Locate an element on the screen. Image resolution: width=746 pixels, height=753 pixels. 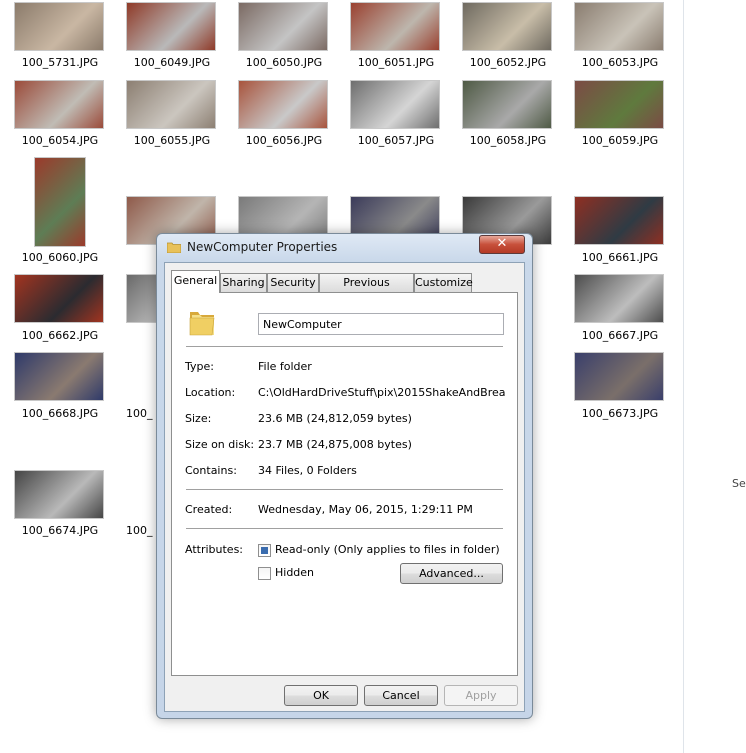
thumbnail-caption: 100_6054.JPG is located at coordinates (60, 140).